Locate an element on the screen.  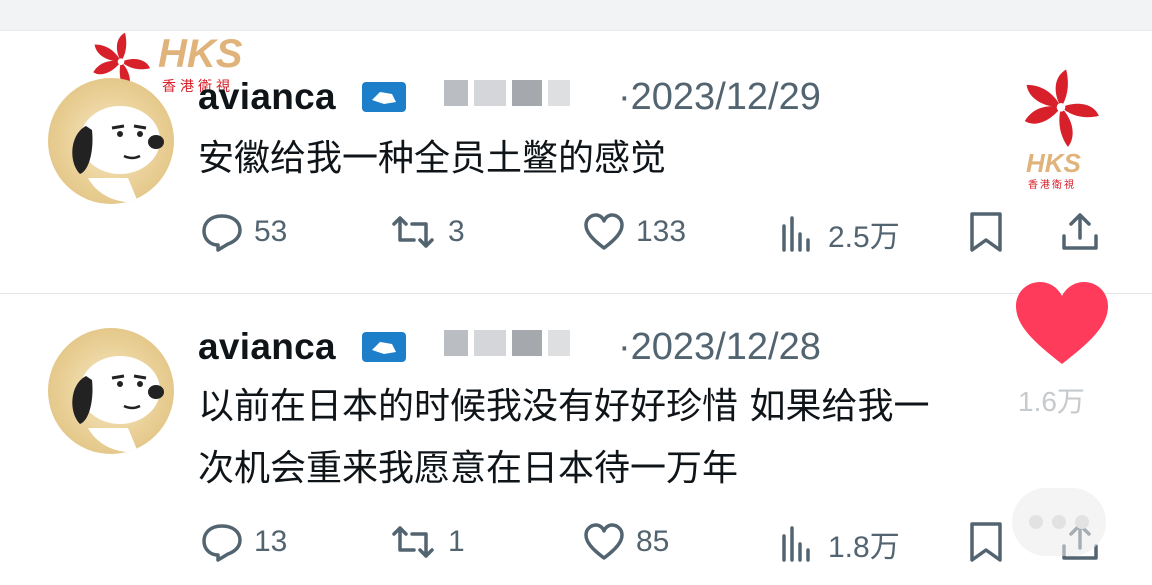
floating-like-button is located at coordinates (1064, 324).